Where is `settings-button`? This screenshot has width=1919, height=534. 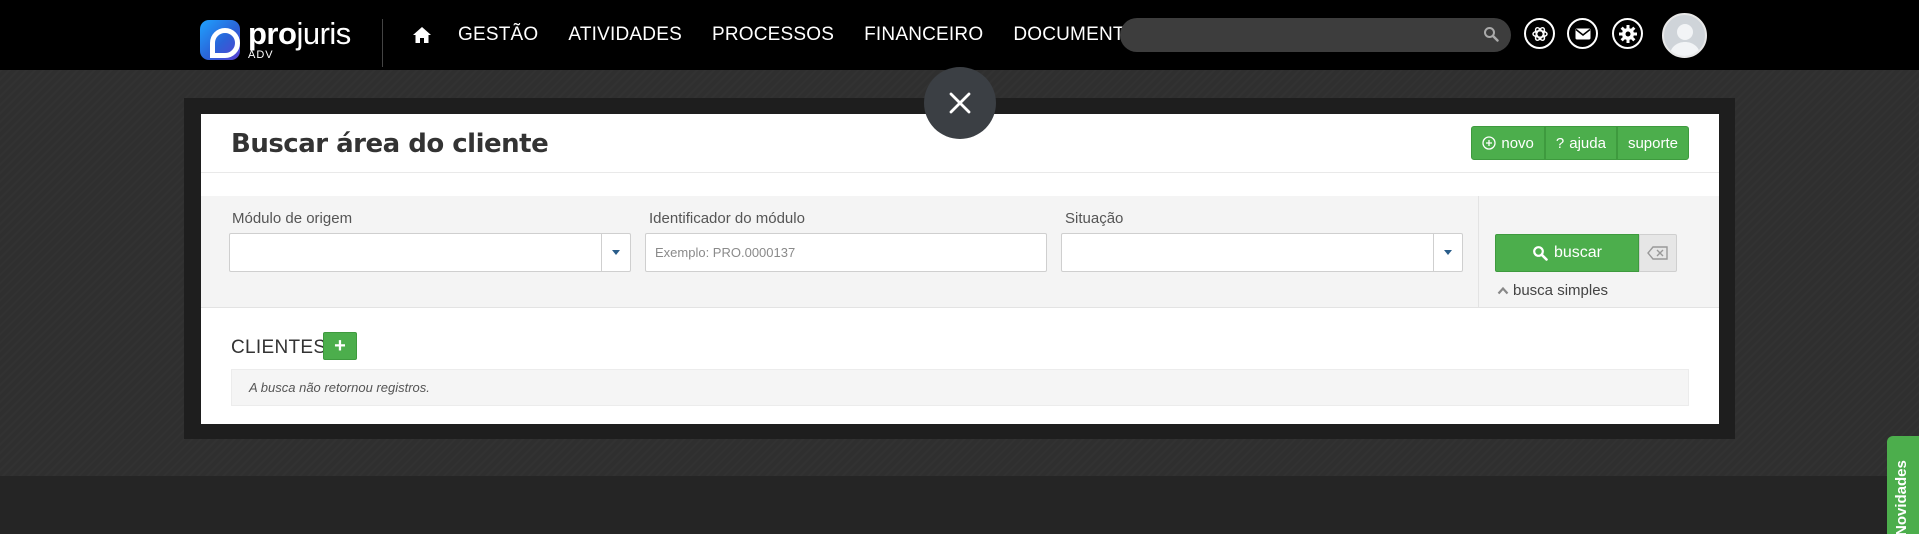
settings-button is located at coordinates (1627, 33).